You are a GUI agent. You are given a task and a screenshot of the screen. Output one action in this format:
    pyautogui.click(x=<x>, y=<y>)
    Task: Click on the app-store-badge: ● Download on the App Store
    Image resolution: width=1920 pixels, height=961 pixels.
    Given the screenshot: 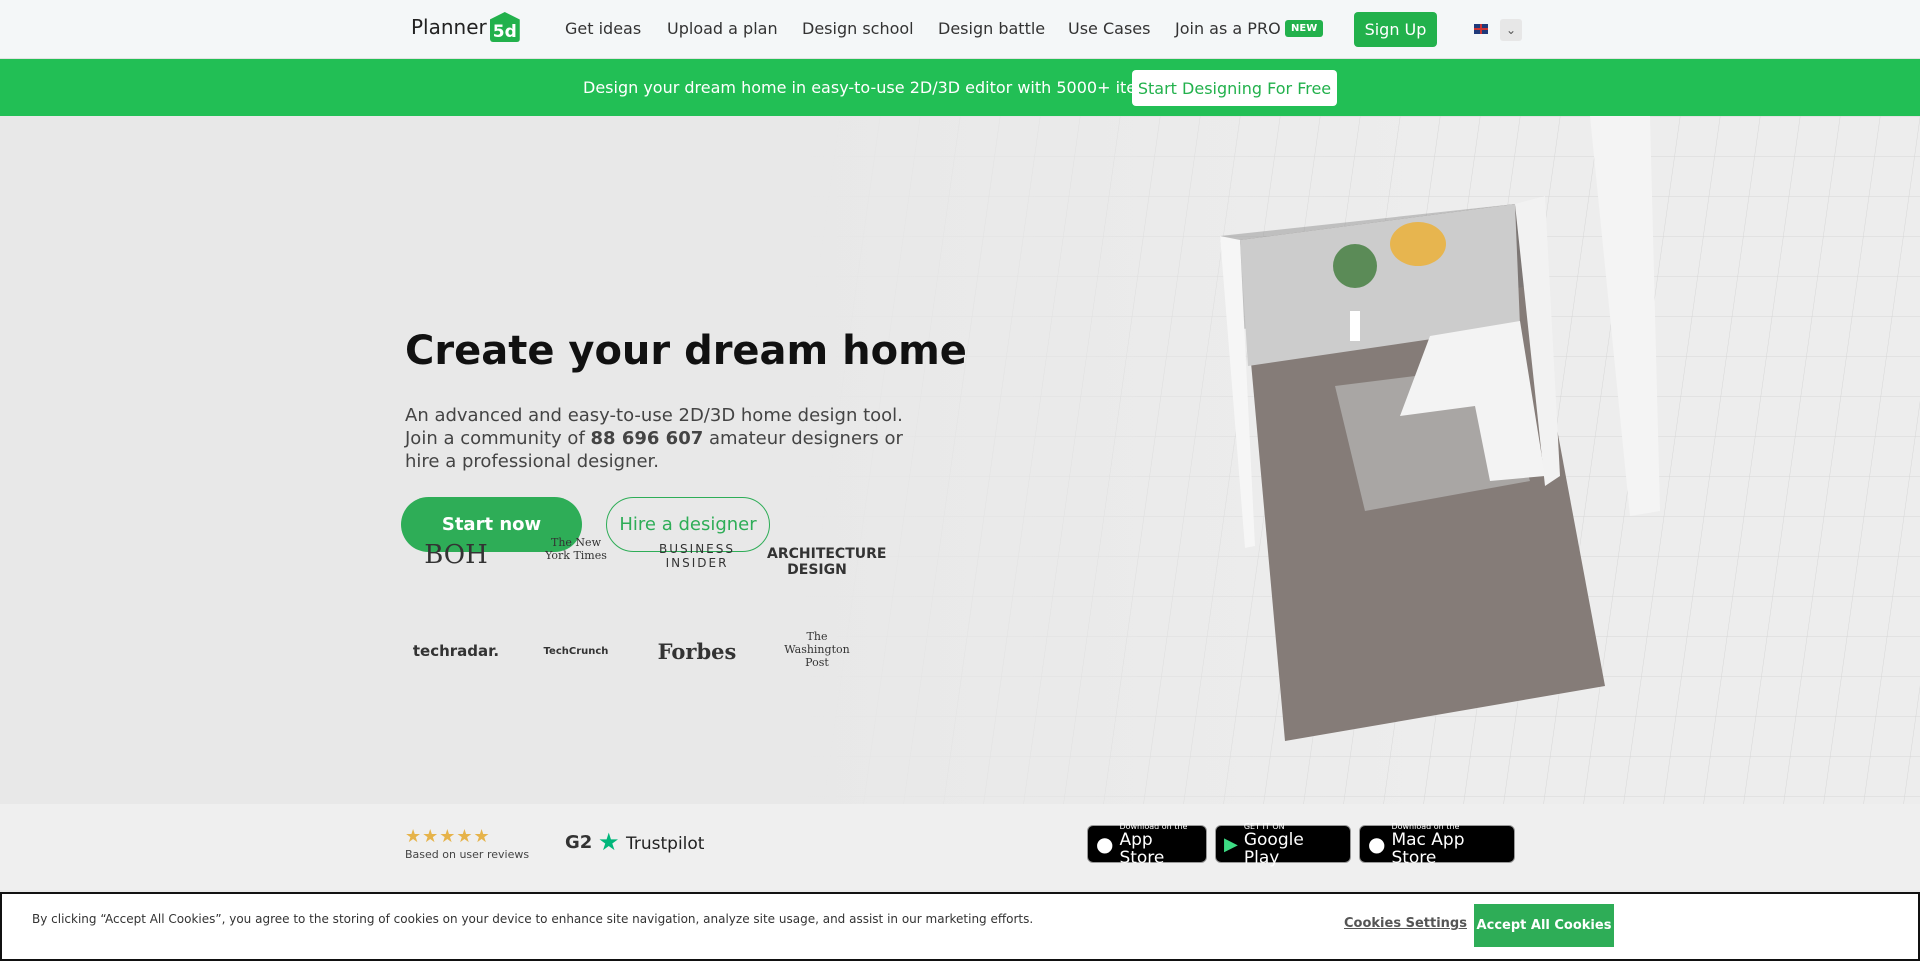 What is the action you would take?
    pyautogui.click(x=1147, y=844)
    